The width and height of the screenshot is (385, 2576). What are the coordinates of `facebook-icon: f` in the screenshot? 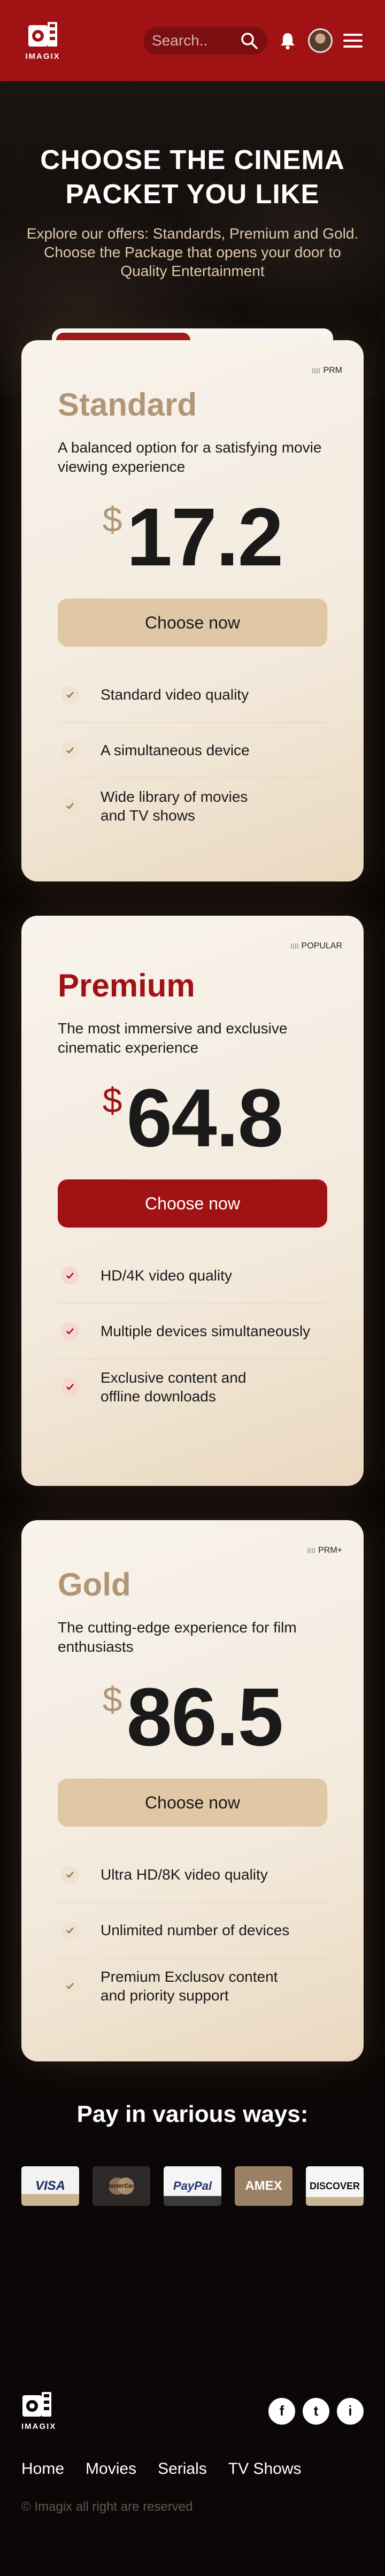 It's located at (281, 2411).